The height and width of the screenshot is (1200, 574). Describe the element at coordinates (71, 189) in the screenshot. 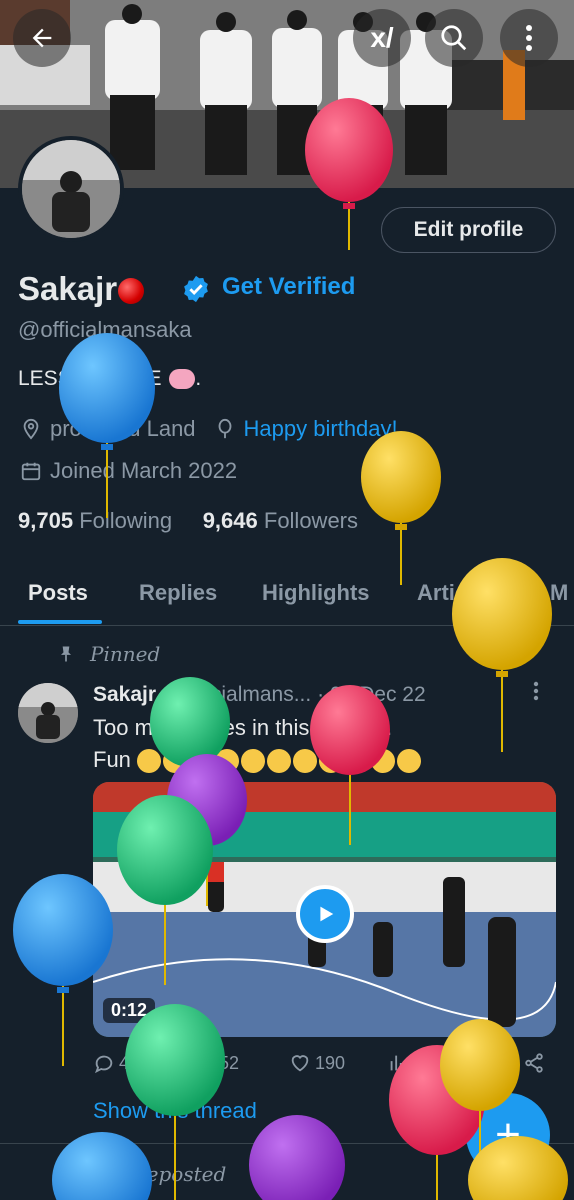

I see `profile-avatar` at that location.